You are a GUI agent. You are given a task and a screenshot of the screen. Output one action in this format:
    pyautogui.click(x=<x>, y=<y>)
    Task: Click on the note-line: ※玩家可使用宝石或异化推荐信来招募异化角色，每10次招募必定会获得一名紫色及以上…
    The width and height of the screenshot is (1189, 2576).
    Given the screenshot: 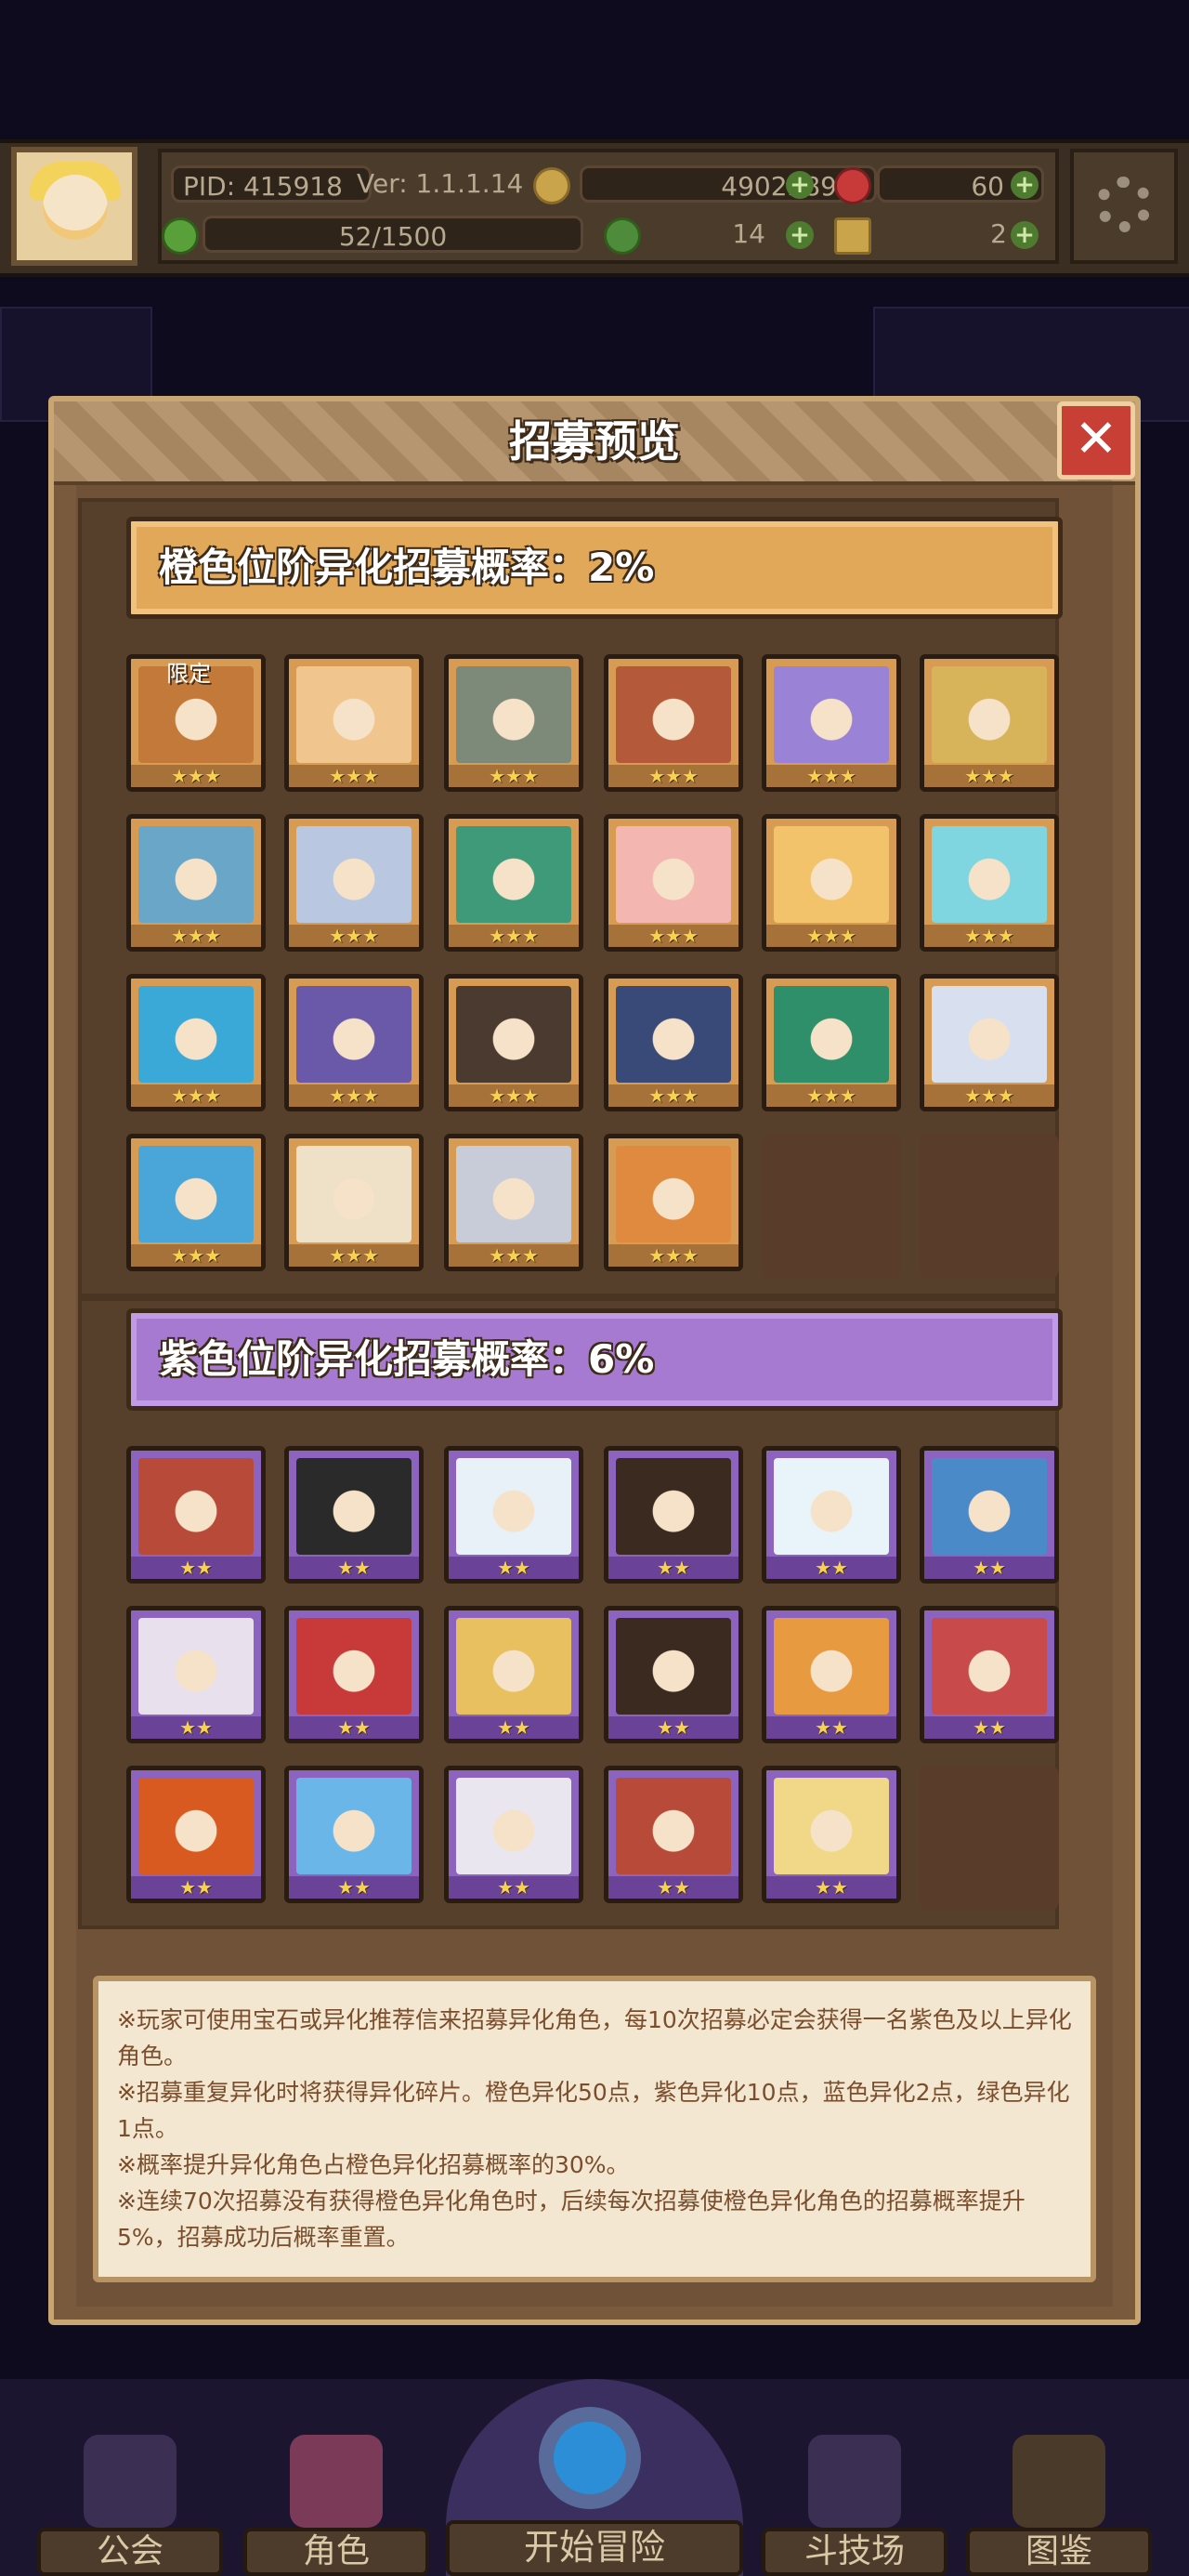 What is the action you would take?
    pyautogui.click(x=594, y=2038)
    